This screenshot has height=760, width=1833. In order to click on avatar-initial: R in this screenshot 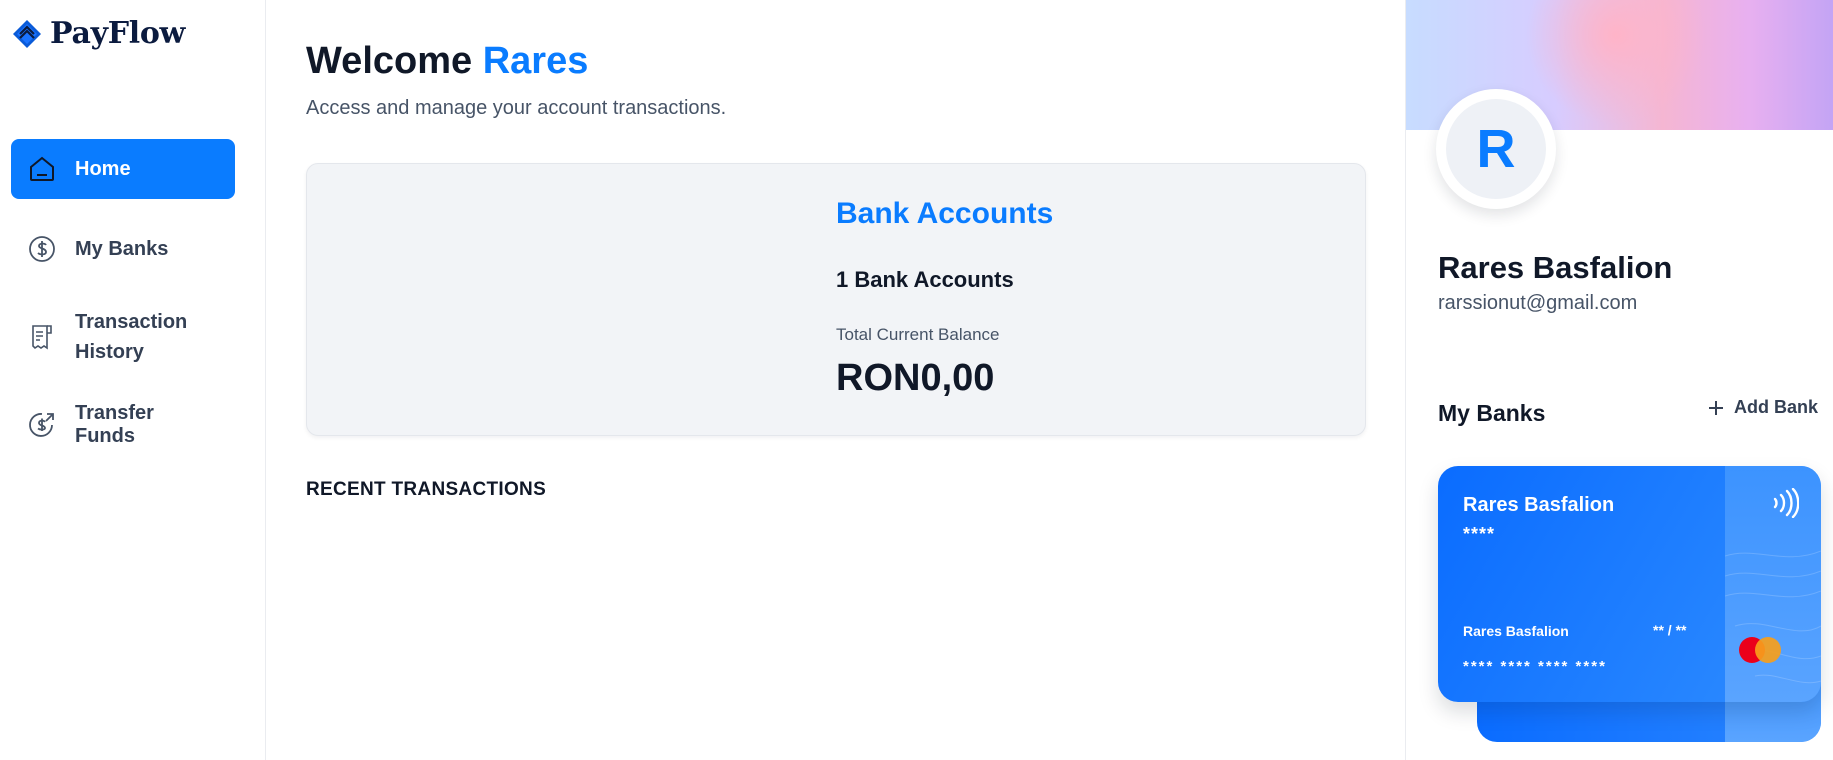, I will do `click(1496, 149)`.